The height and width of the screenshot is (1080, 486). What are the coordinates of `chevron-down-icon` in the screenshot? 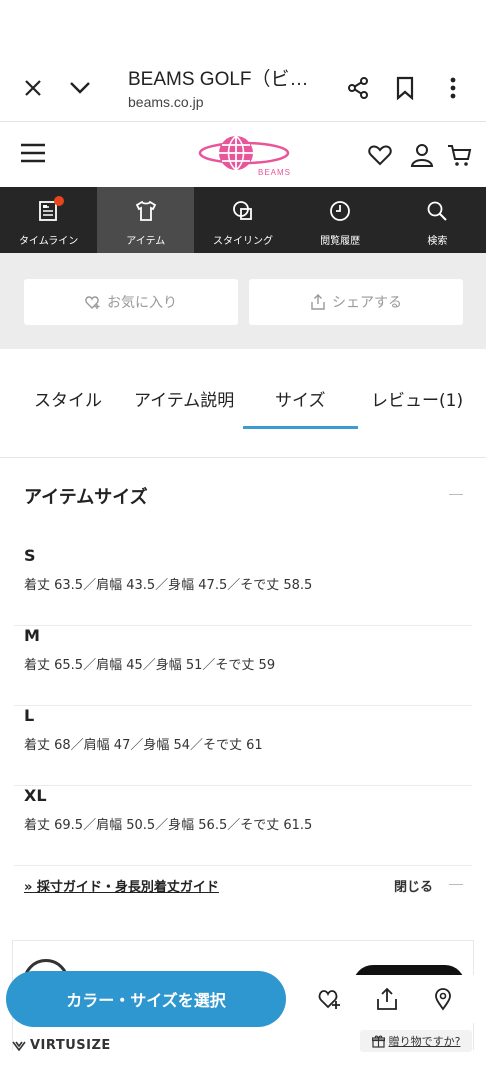 It's located at (80, 88).